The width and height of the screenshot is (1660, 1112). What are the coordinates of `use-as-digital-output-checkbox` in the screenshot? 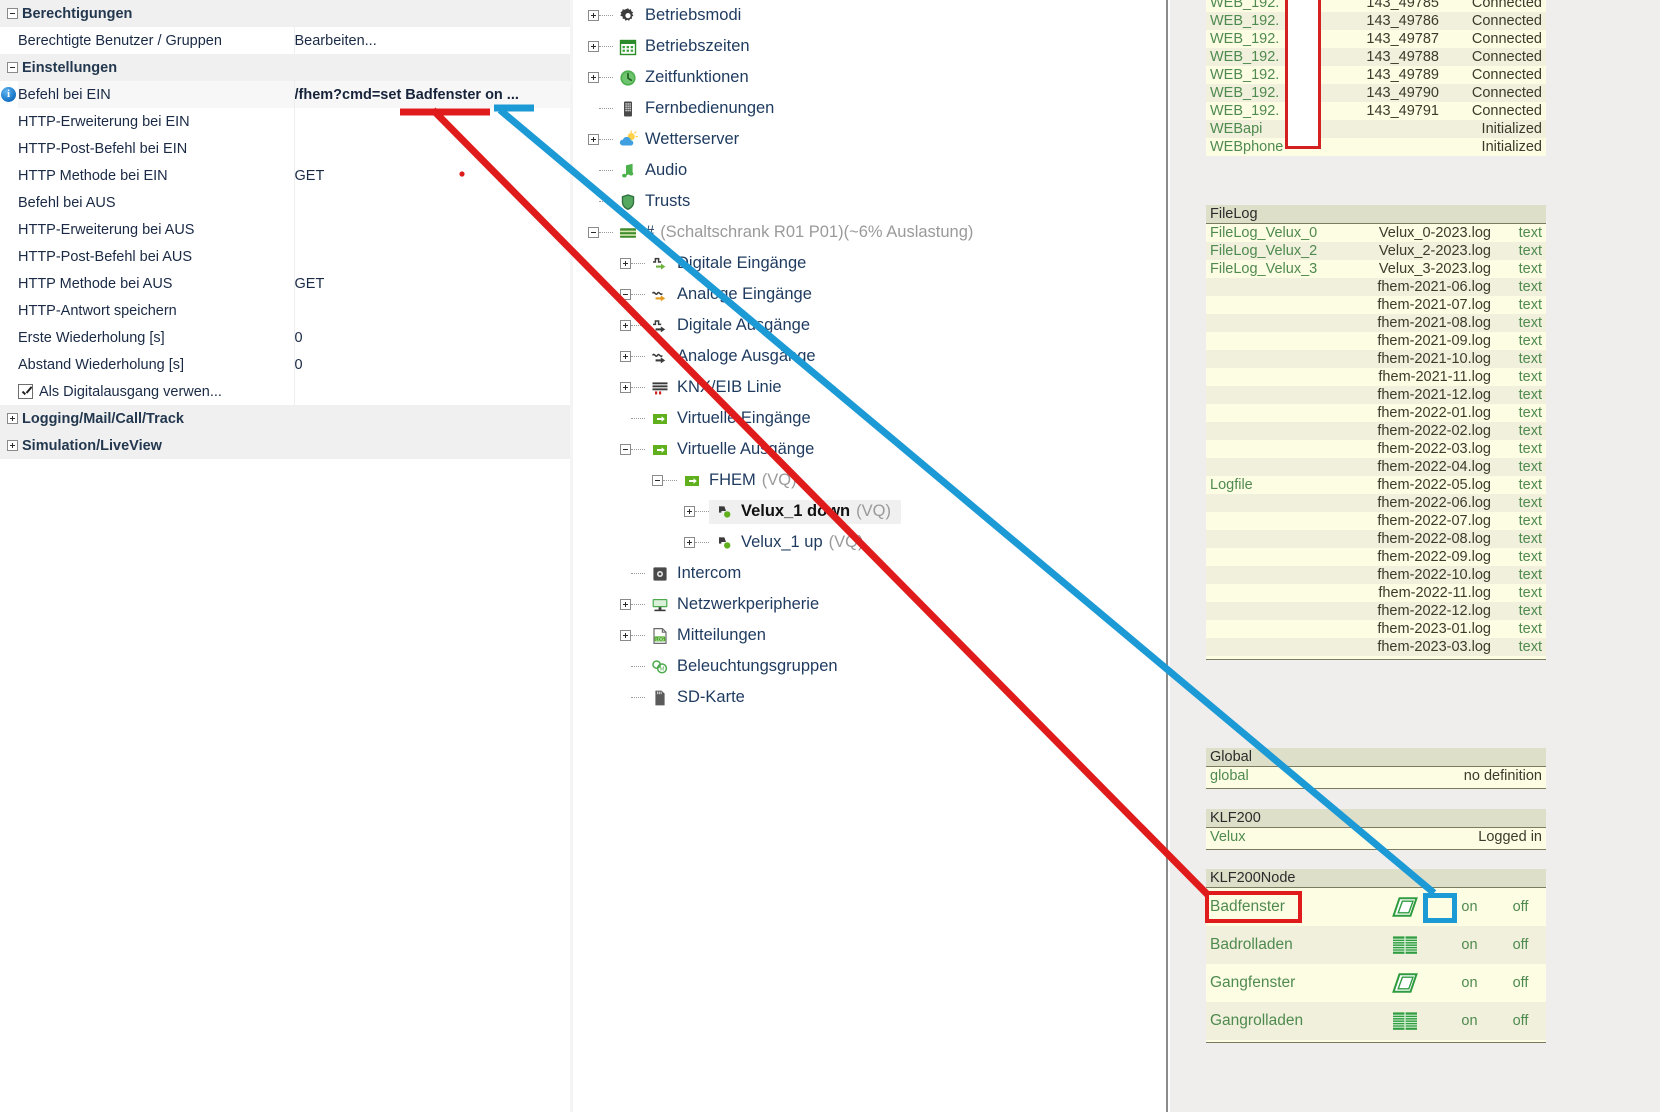 It's located at (25, 391).